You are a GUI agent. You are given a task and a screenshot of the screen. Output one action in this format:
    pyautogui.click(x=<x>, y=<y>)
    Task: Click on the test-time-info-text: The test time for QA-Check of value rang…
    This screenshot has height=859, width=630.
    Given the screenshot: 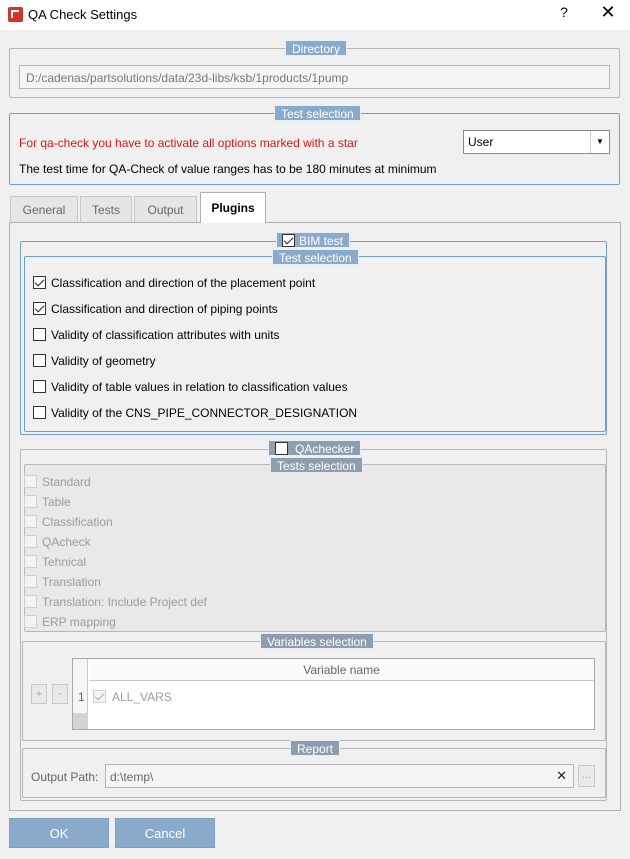 What is the action you would take?
    pyautogui.click(x=228, y=169)
    